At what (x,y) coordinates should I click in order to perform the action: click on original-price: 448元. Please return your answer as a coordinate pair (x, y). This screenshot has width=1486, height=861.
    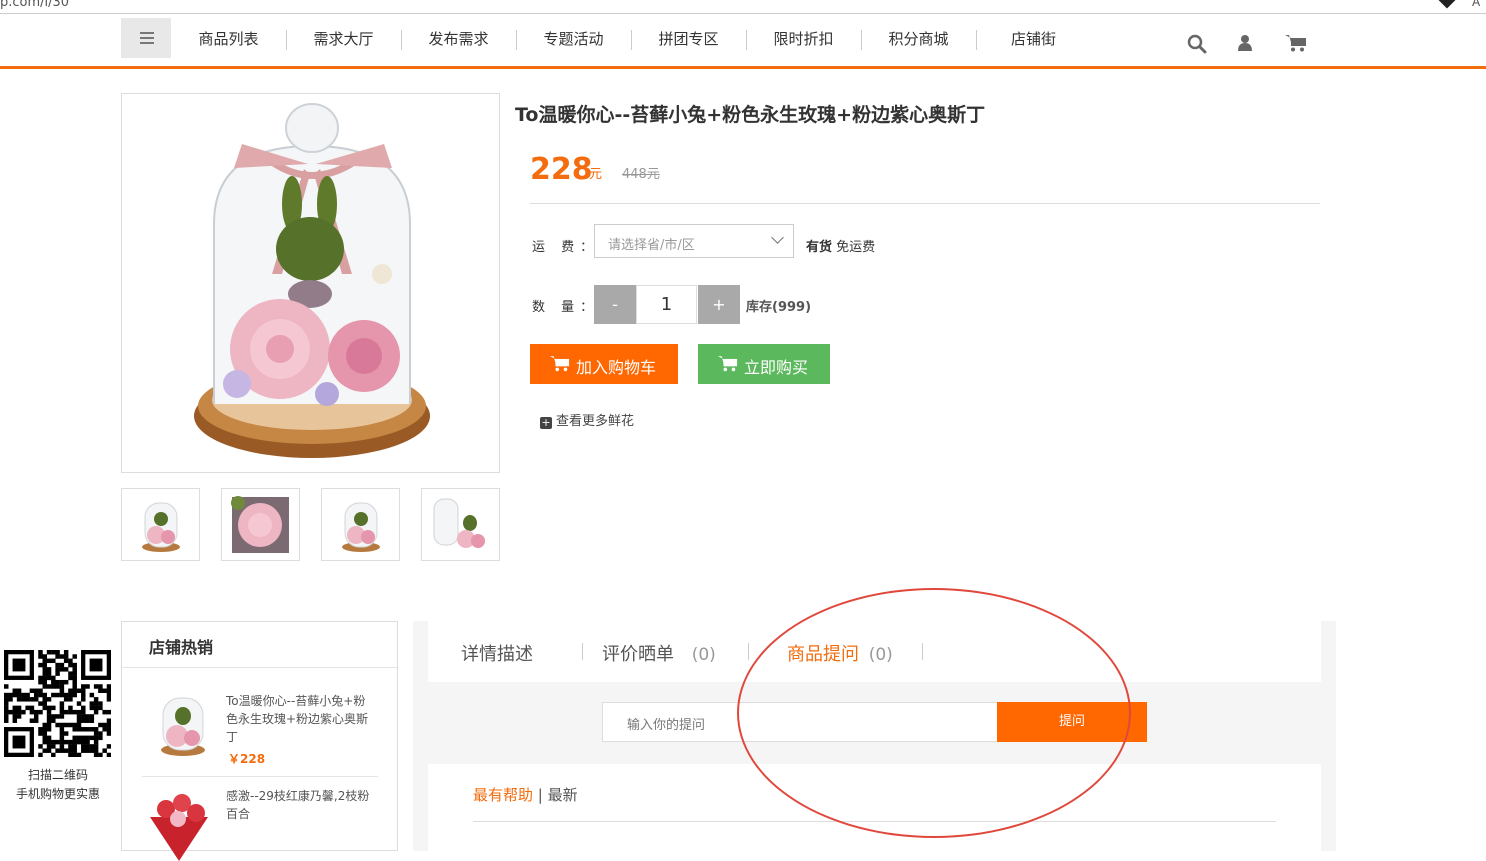
    Looking at the image, I should click on (641, 174).